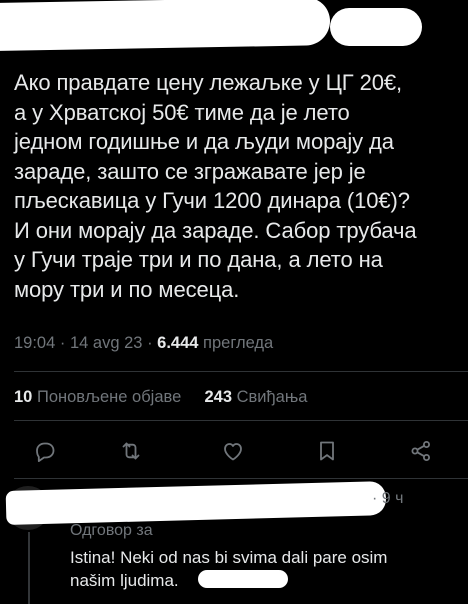  What do you see at coordinates (218, 397) in the screenshot?
I see `likes-count: 243` at bounding box center [218, 397].